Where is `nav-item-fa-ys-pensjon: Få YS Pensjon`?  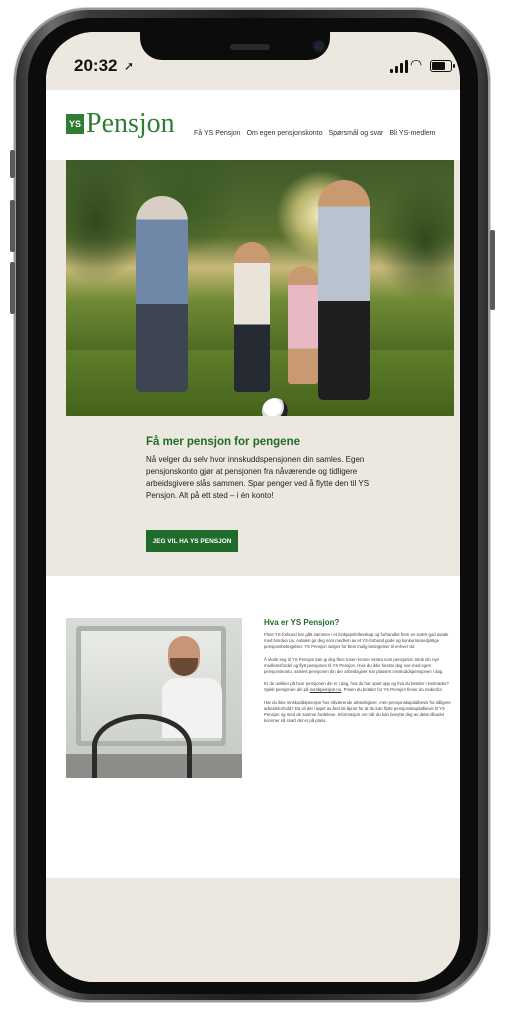
nav-item-fa-ys-pensjon: Få YS Pensjon is located at coordinates (217, 133).